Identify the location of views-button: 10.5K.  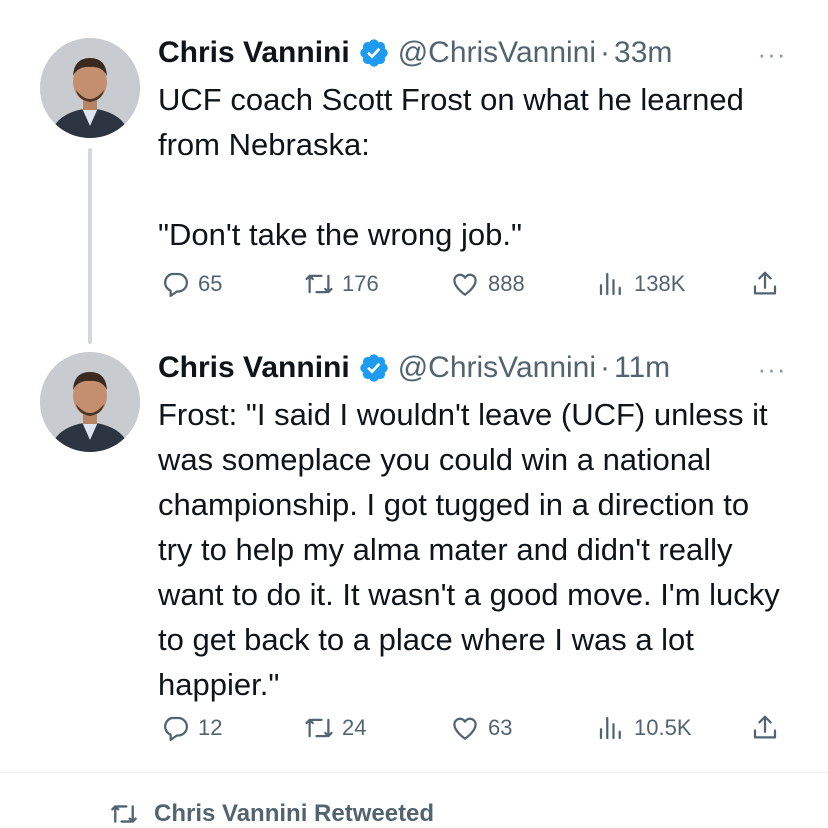
(644, 728).